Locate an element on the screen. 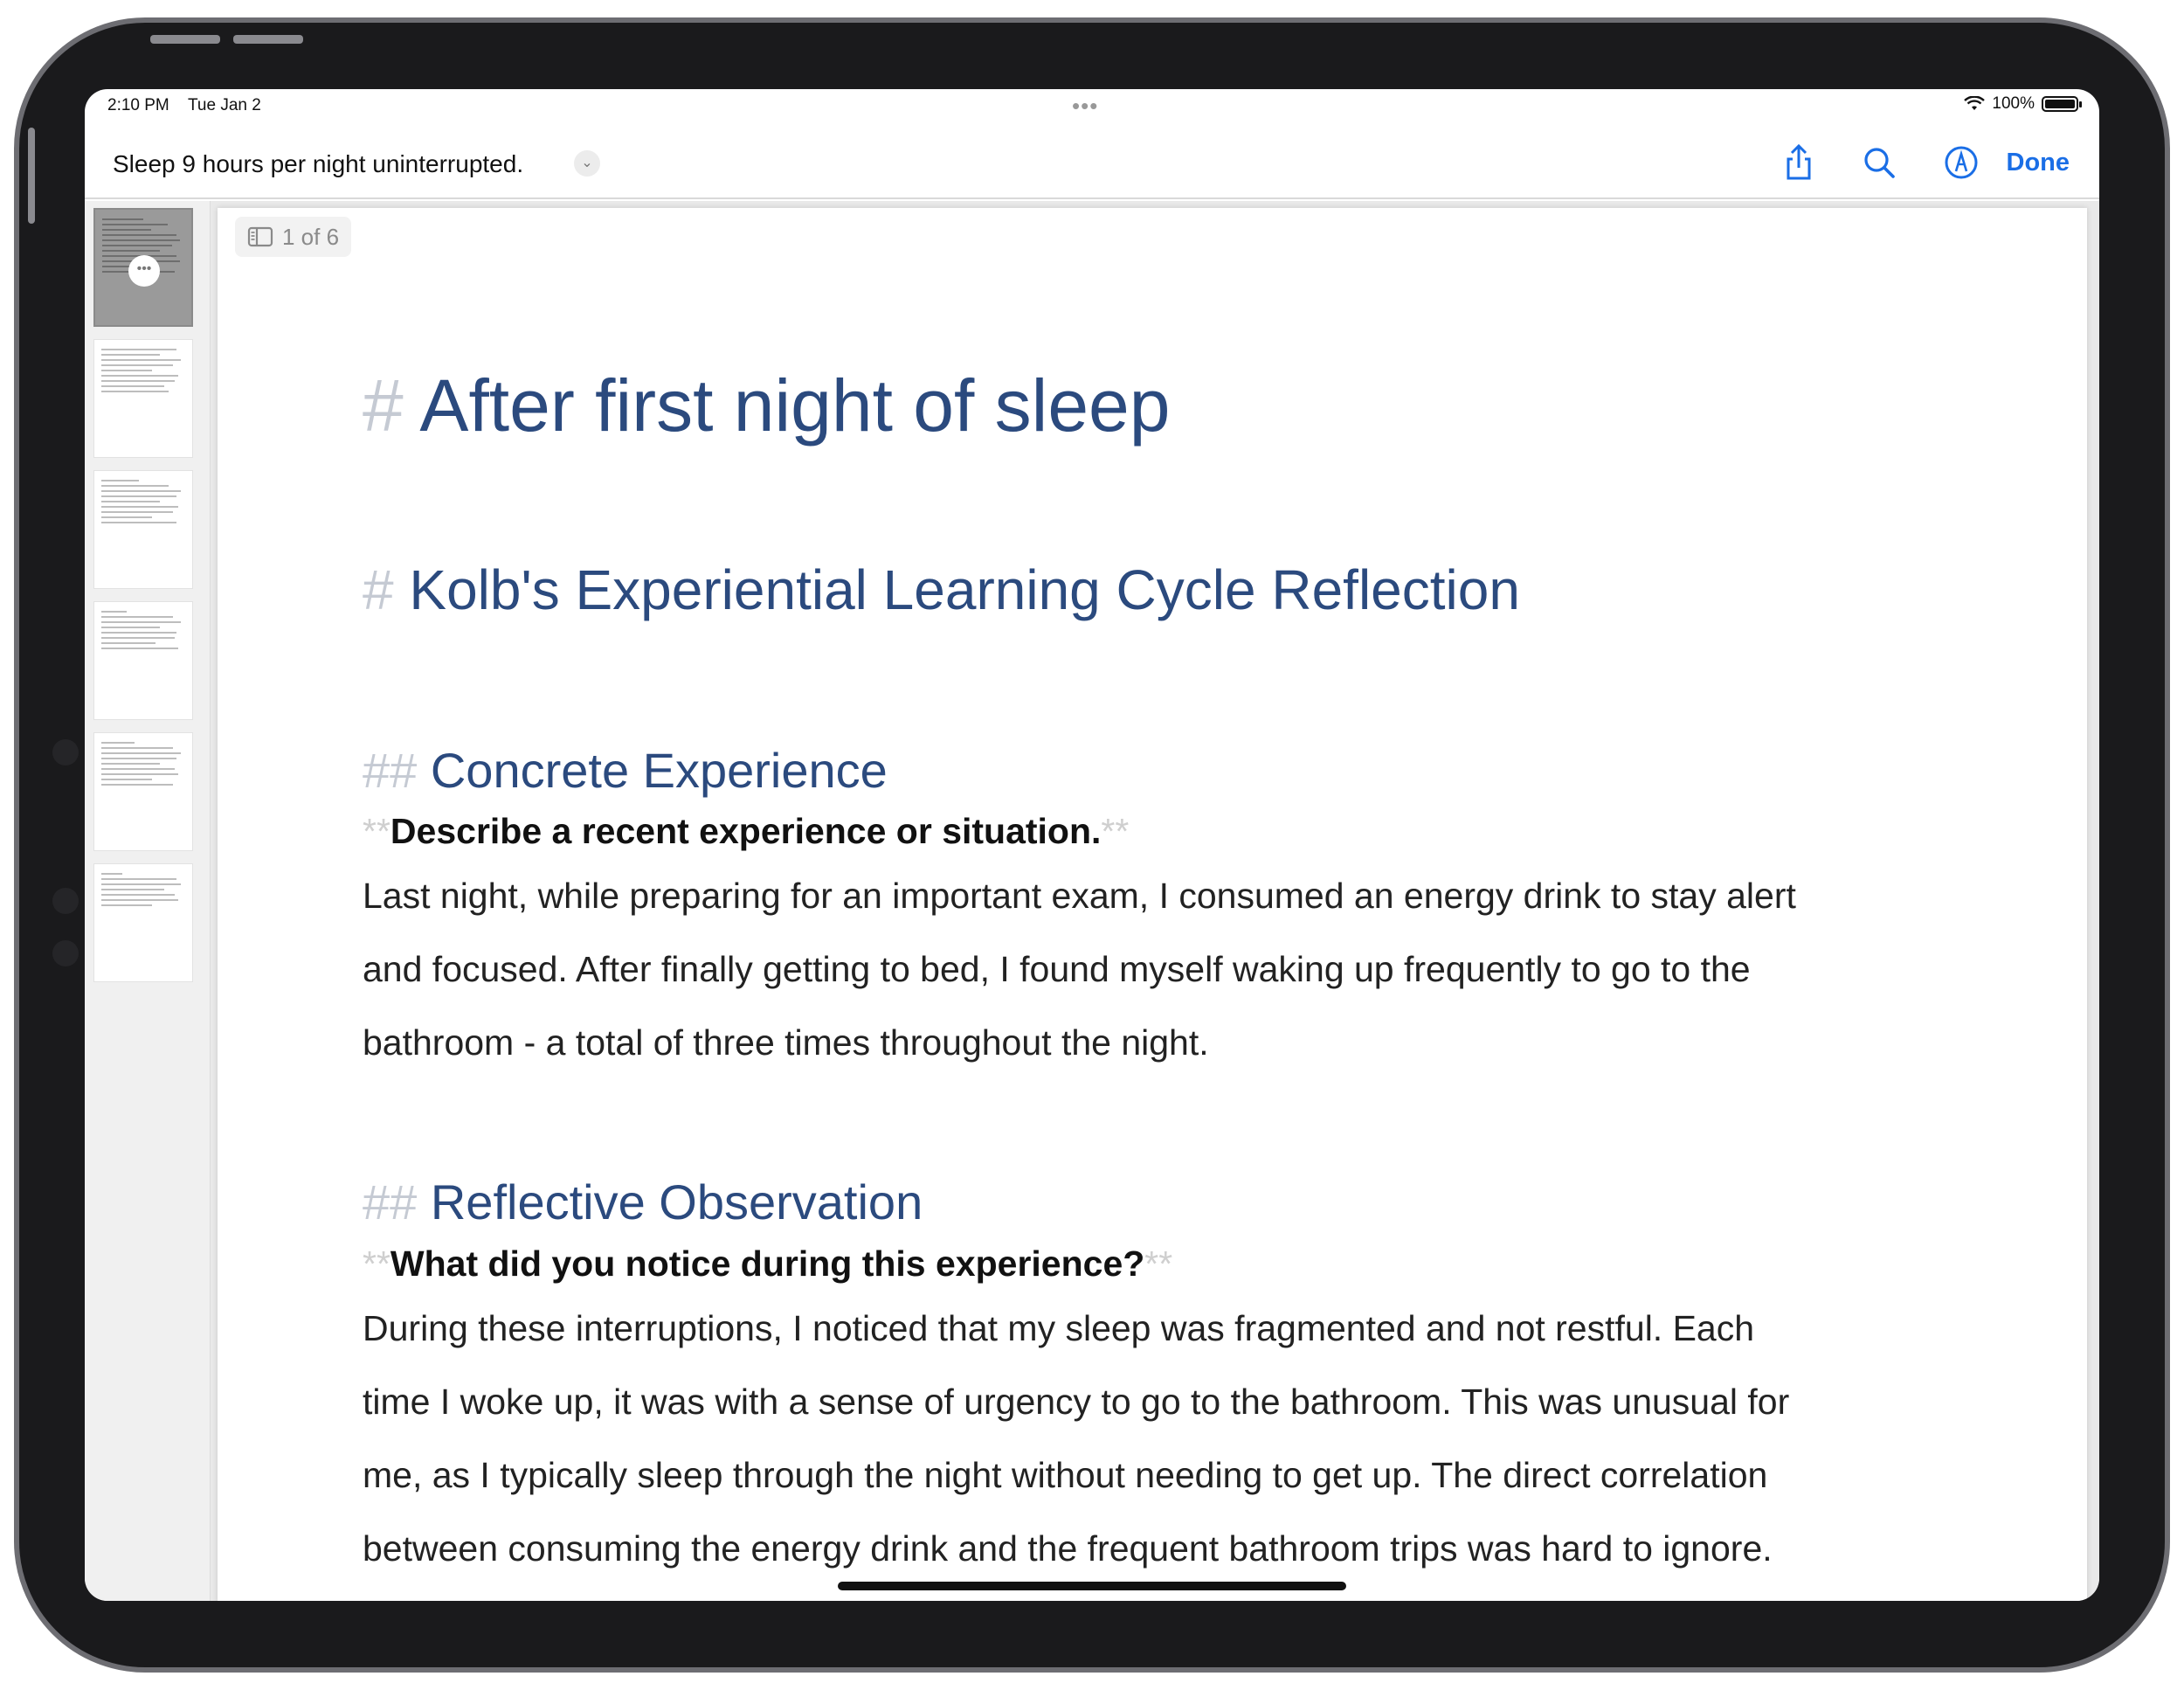  markup-icon is located at coordinates (1961, 163).